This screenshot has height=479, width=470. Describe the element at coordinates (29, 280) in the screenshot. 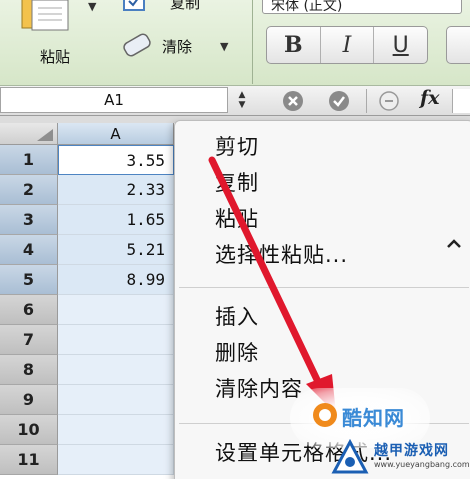

I see `row-header: 5` at that location.